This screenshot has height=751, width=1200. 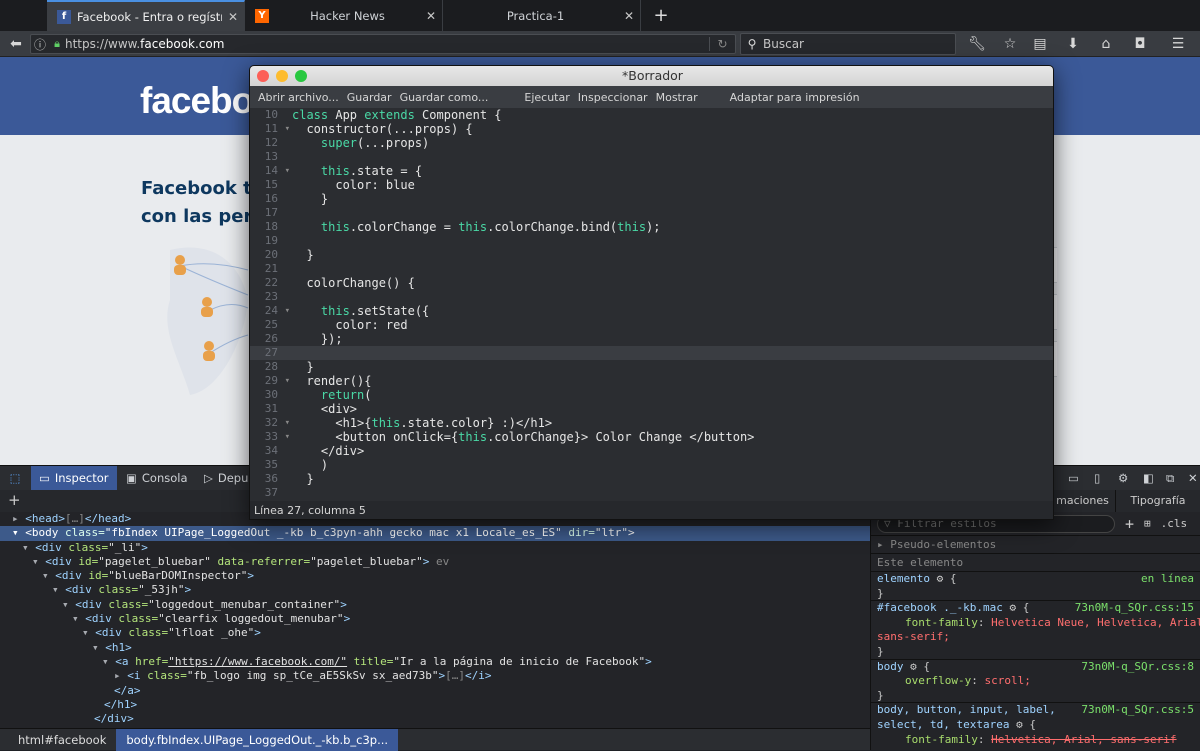 What do you see at coordinates (1134, 608) in the screenshot?
I see `rule-source: 73n0M-q_SQr.css:15` at bounding box center [1134, 608].